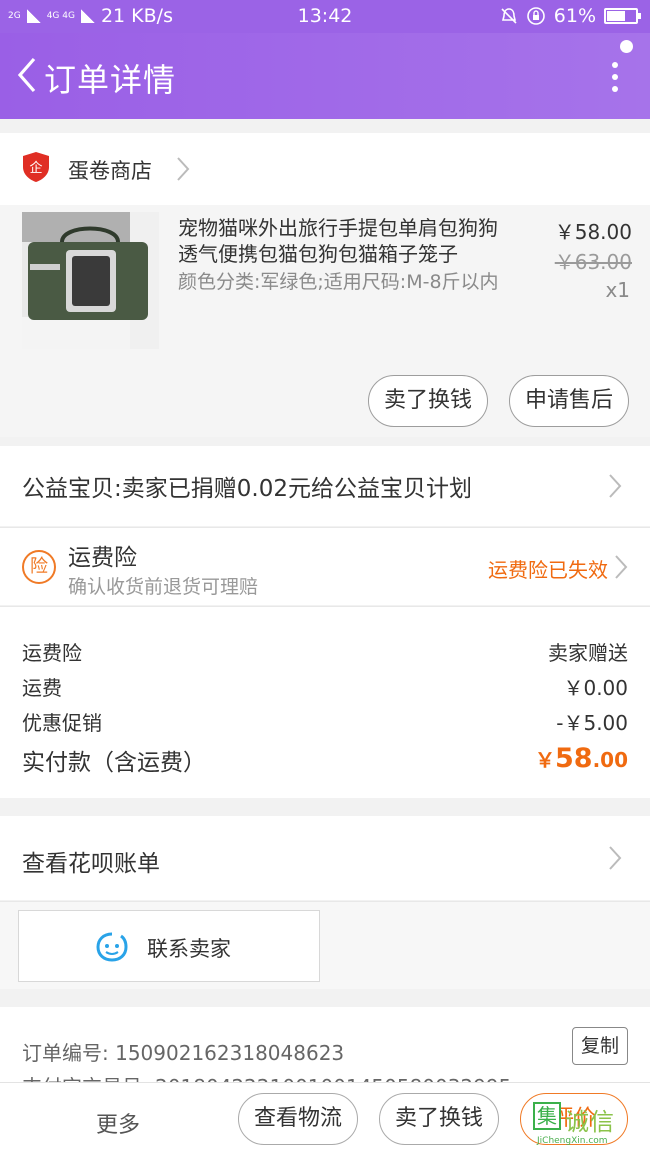 Image resolution: width=650 pixels, height=1155 pixels. What do you see at coordinates (163, 587) in the screenshot?
I see `insurance-subtitle: 确认收货前退货可理赔` at bounding box center [163, 587].